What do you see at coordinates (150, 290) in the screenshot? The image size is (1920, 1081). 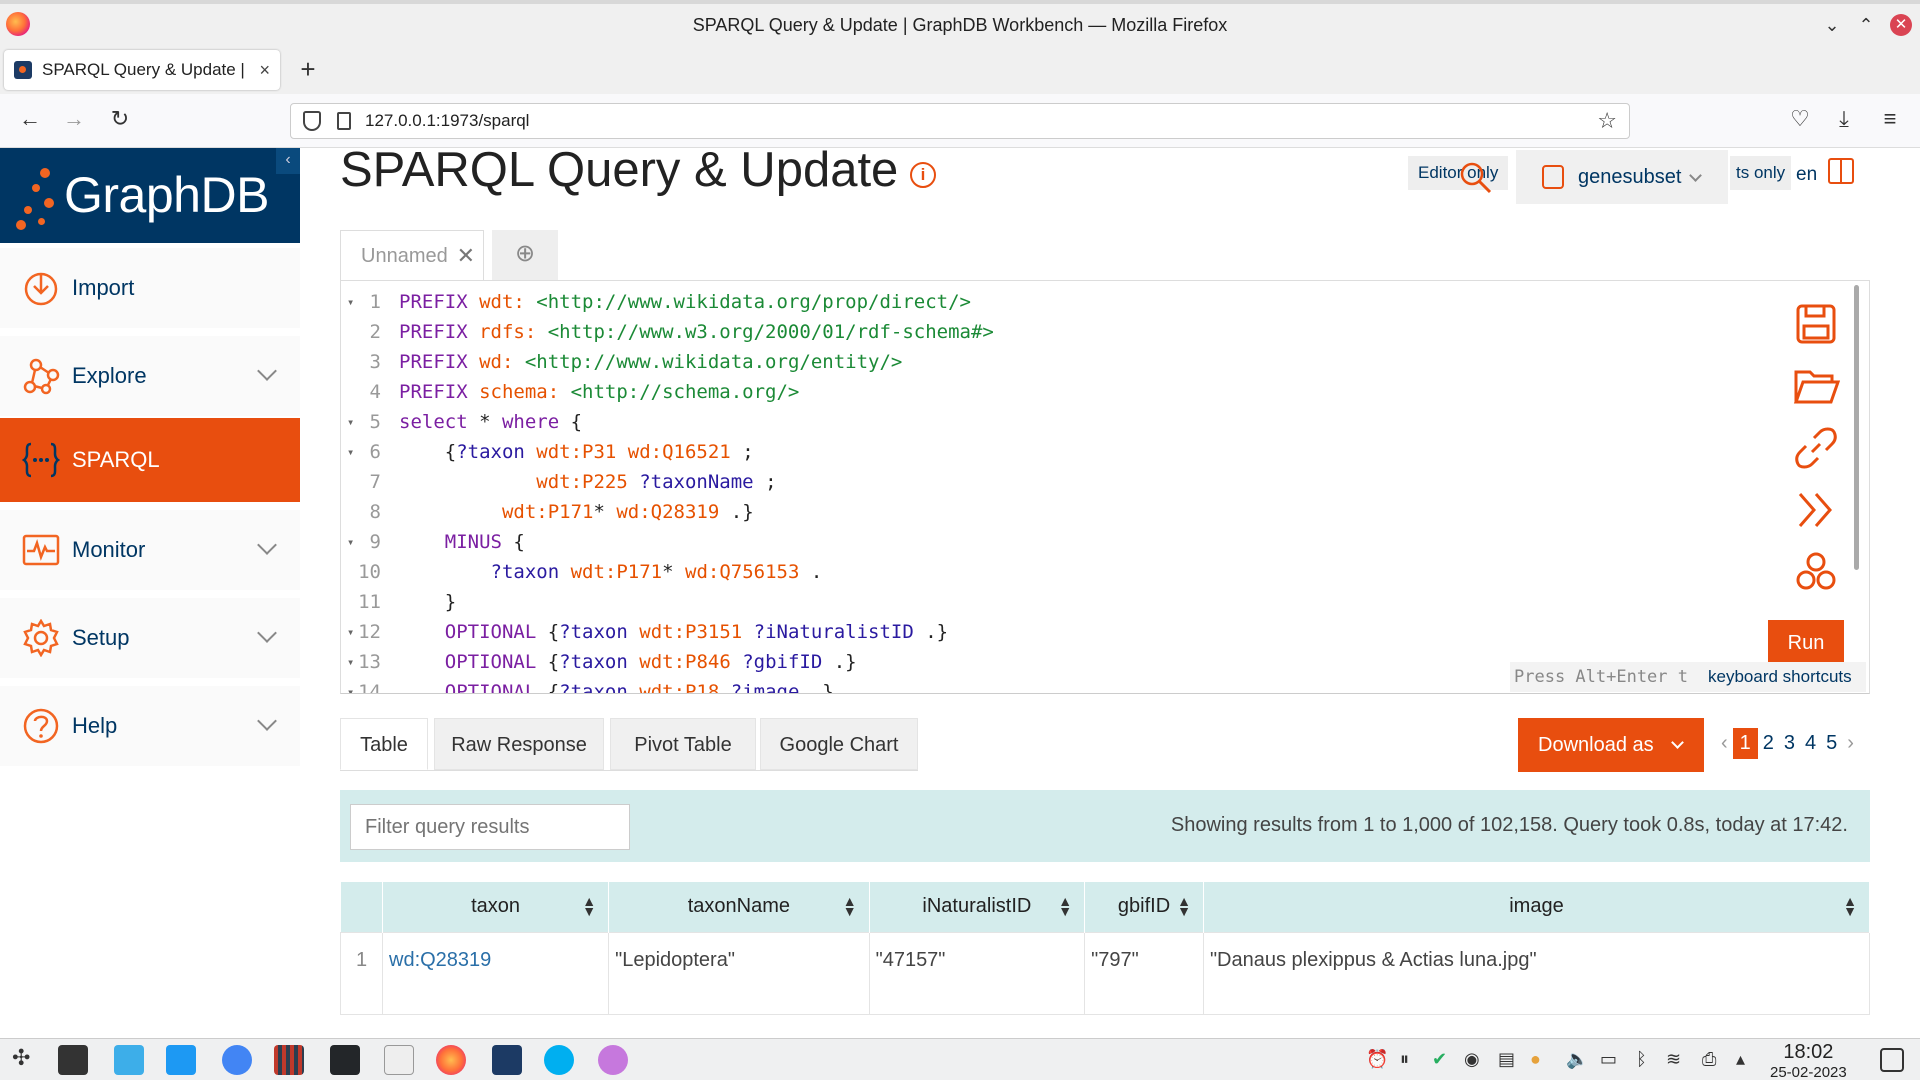 I see `sidebar-item-import: Import` at bounding box center [150, 290].